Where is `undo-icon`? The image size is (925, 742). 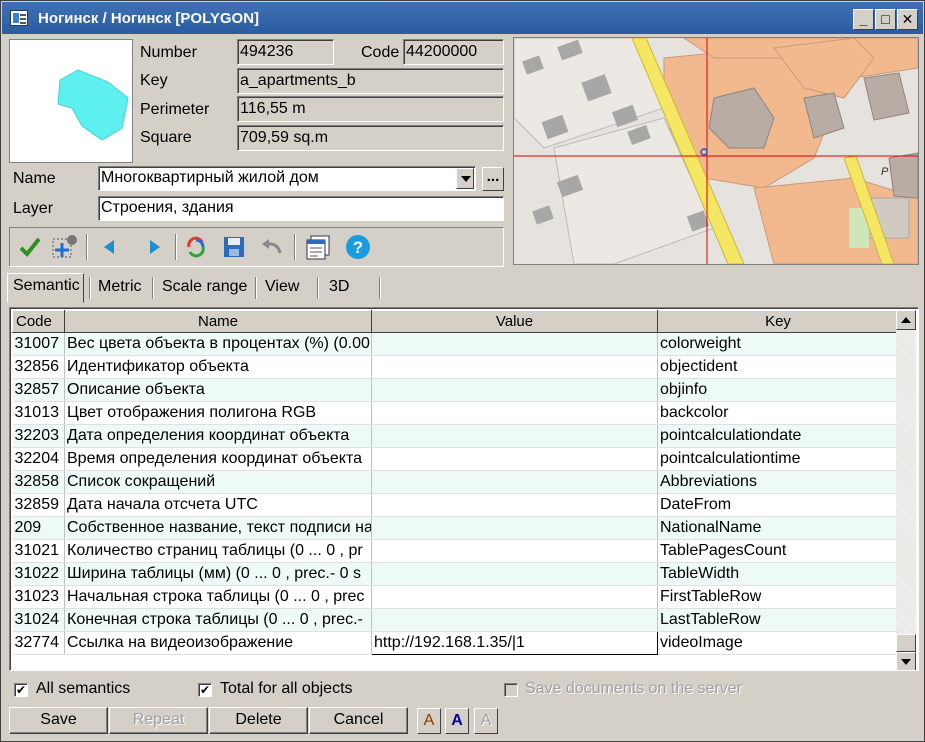 undo-icon is located at coordinates (272, 247).